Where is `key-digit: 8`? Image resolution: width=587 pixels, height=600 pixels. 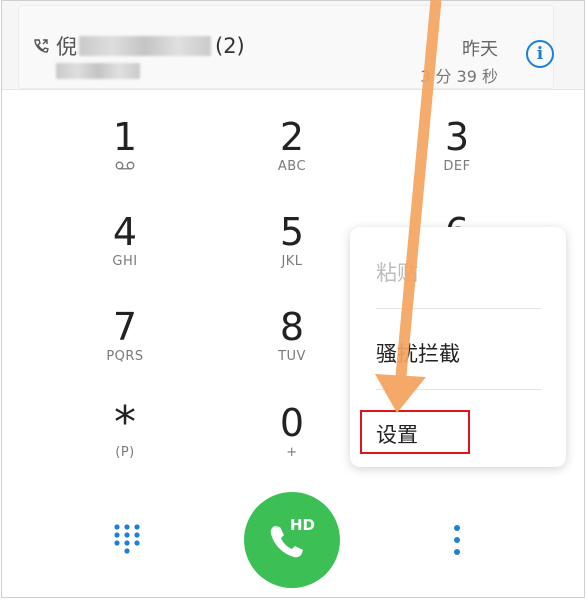
key-digit: 8 is located at coordinates (292, 327).